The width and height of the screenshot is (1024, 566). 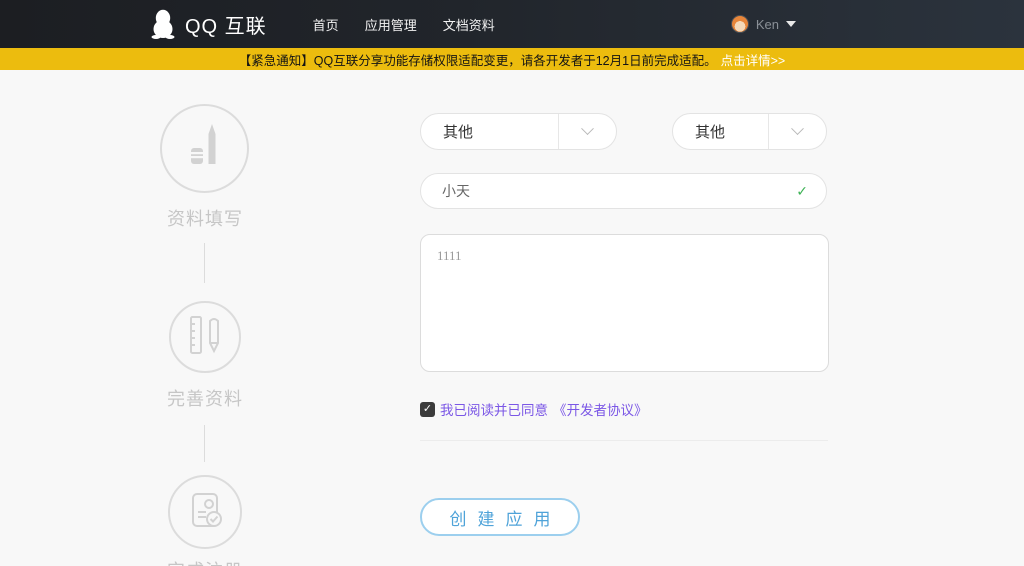 I want to click on app-subtype-value: 其他, so click(x=710, y=132).